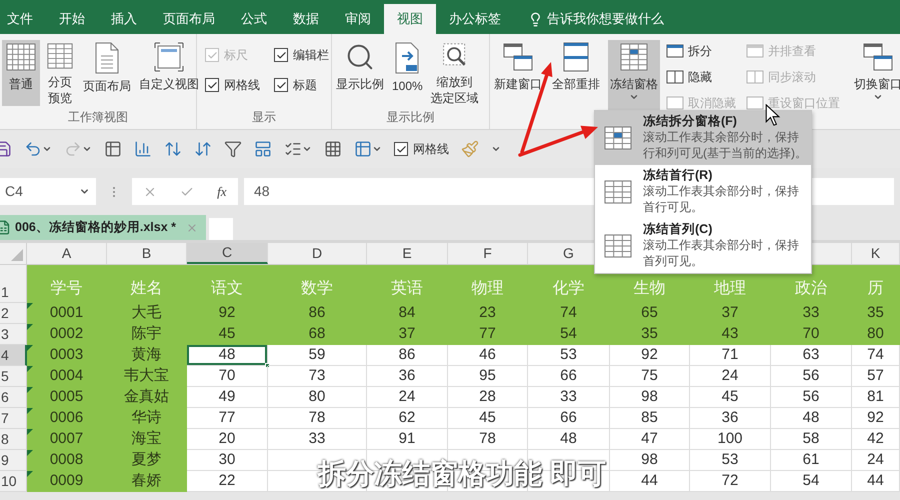 Image resolution: width=900 pixels, height=500 pixels. Describe the element at coordinates (67, 313) in the screenshot. I see `table-cell: 0001` at that location.